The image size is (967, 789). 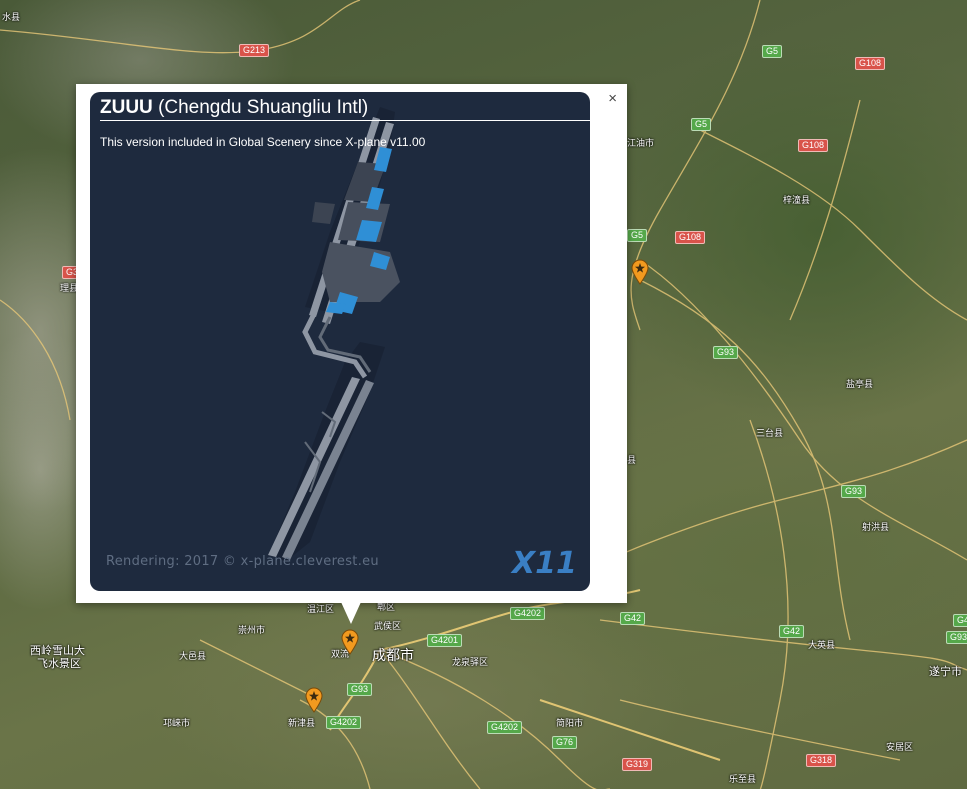 I want to click on place-label: 梓潼县, so click(x=797, y=200).